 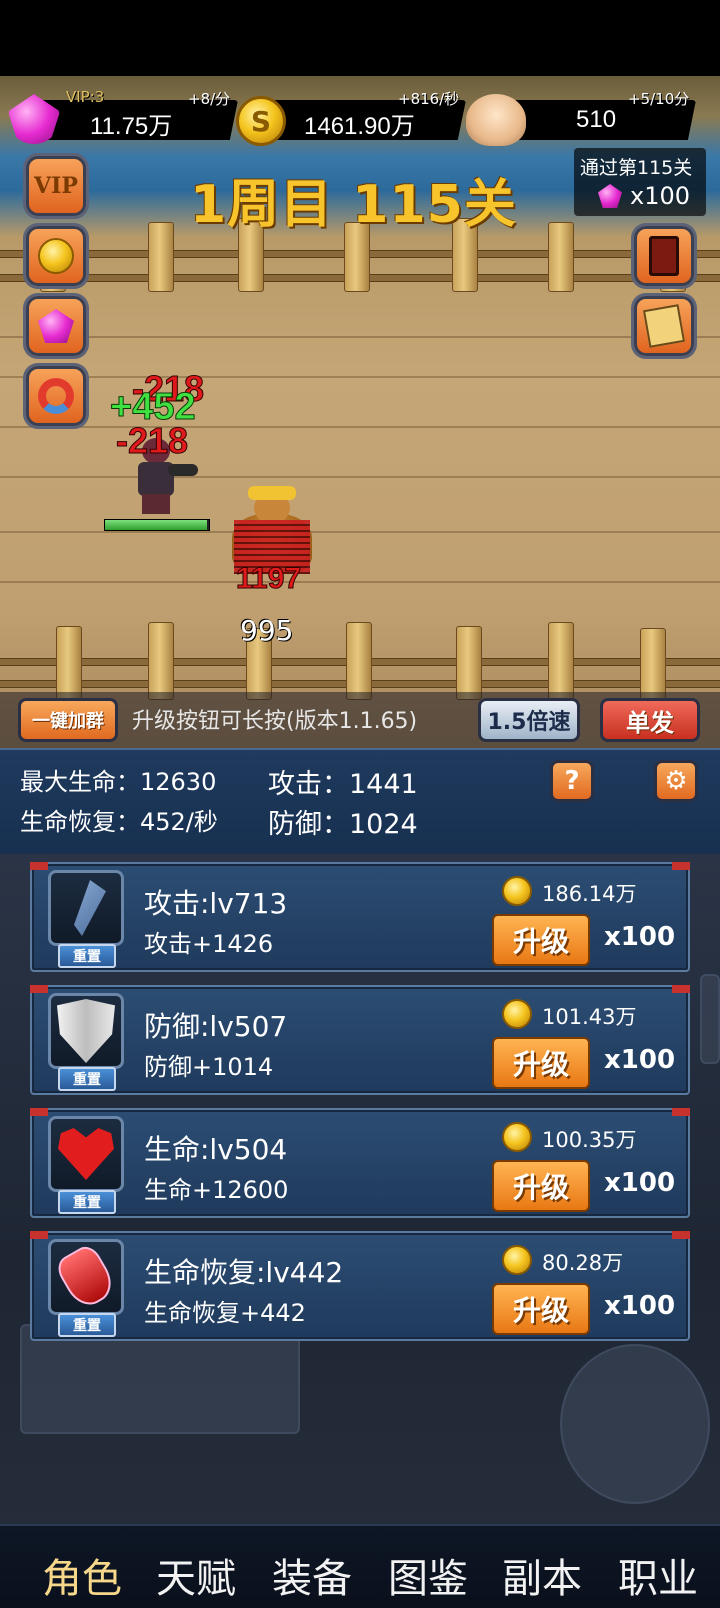 What do you see at coordinates (267, 630) in the screenshot?
I see `boss-hp-value: 995` at bounding box center [267, 630].